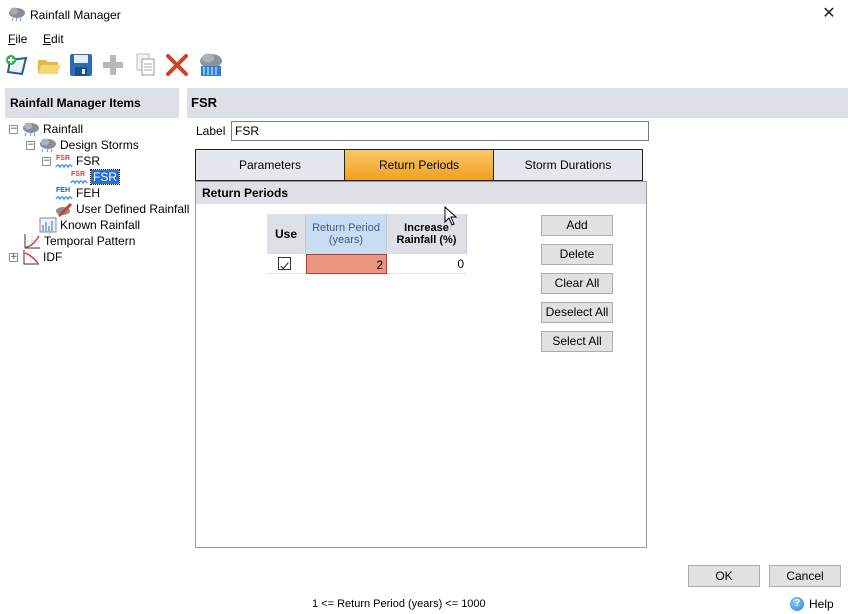  Describe the element at coordinates (821, 604) in the screenshot. I see `help-label: Help` at that location.